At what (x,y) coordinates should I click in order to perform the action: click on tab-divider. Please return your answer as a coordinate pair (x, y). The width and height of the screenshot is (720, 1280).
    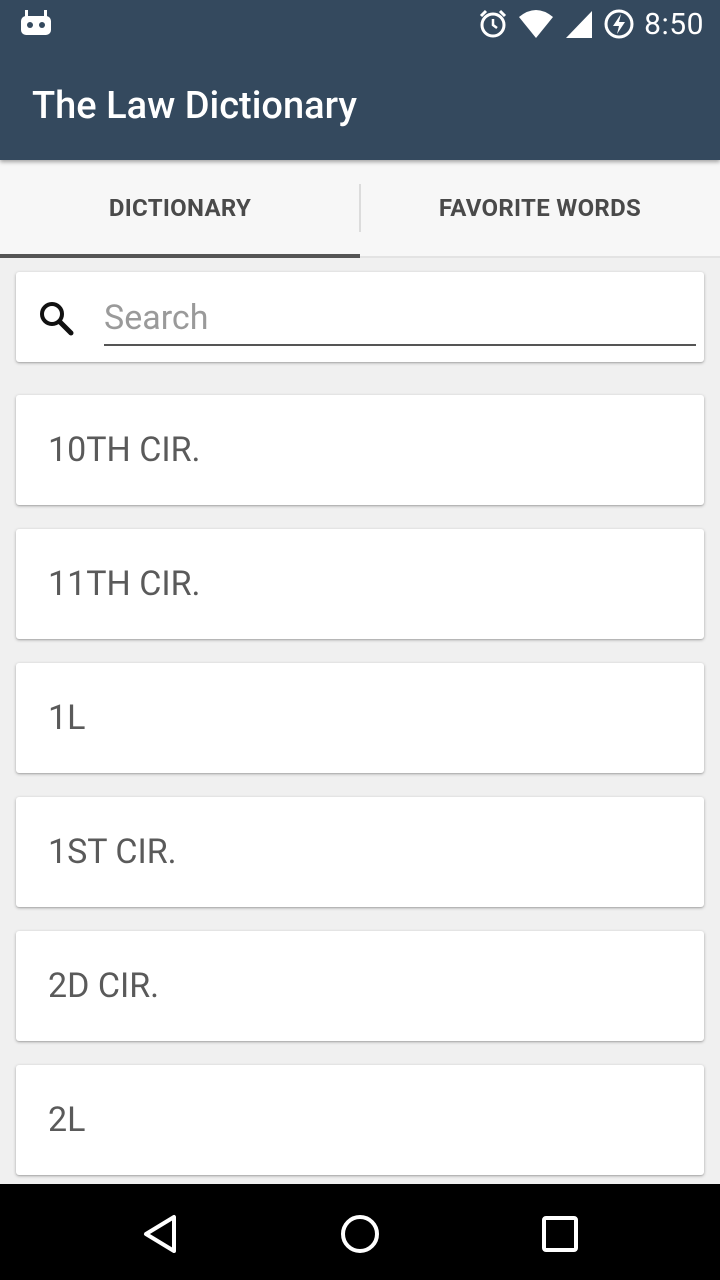
    Looking at the image, I should click on (360, 208).